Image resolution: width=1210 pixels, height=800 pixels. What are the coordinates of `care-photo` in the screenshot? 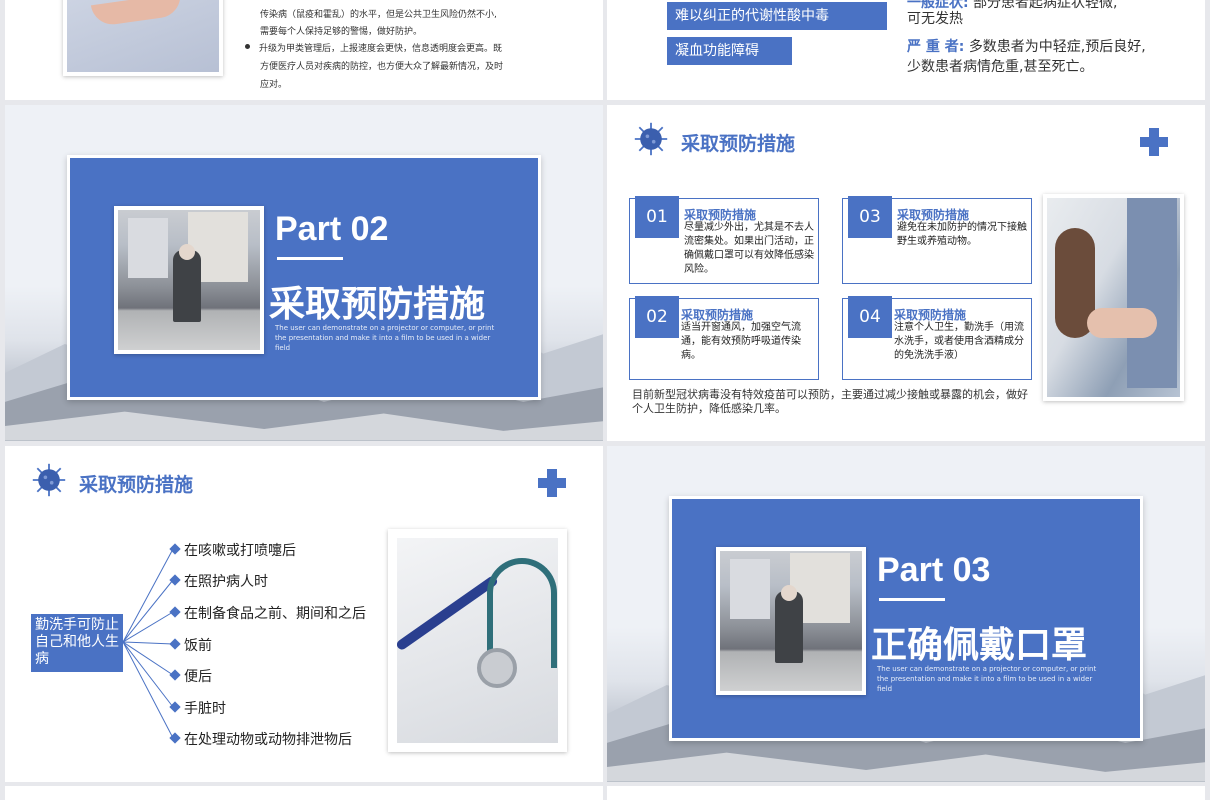 It's located at (1113, 297).